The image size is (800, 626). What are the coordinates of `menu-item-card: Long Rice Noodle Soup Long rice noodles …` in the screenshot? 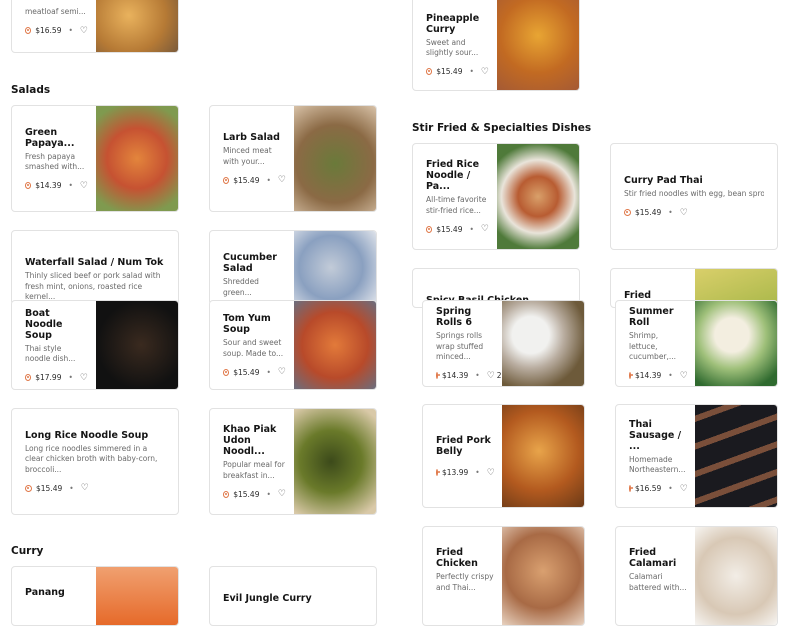 It's located at (95, 461).